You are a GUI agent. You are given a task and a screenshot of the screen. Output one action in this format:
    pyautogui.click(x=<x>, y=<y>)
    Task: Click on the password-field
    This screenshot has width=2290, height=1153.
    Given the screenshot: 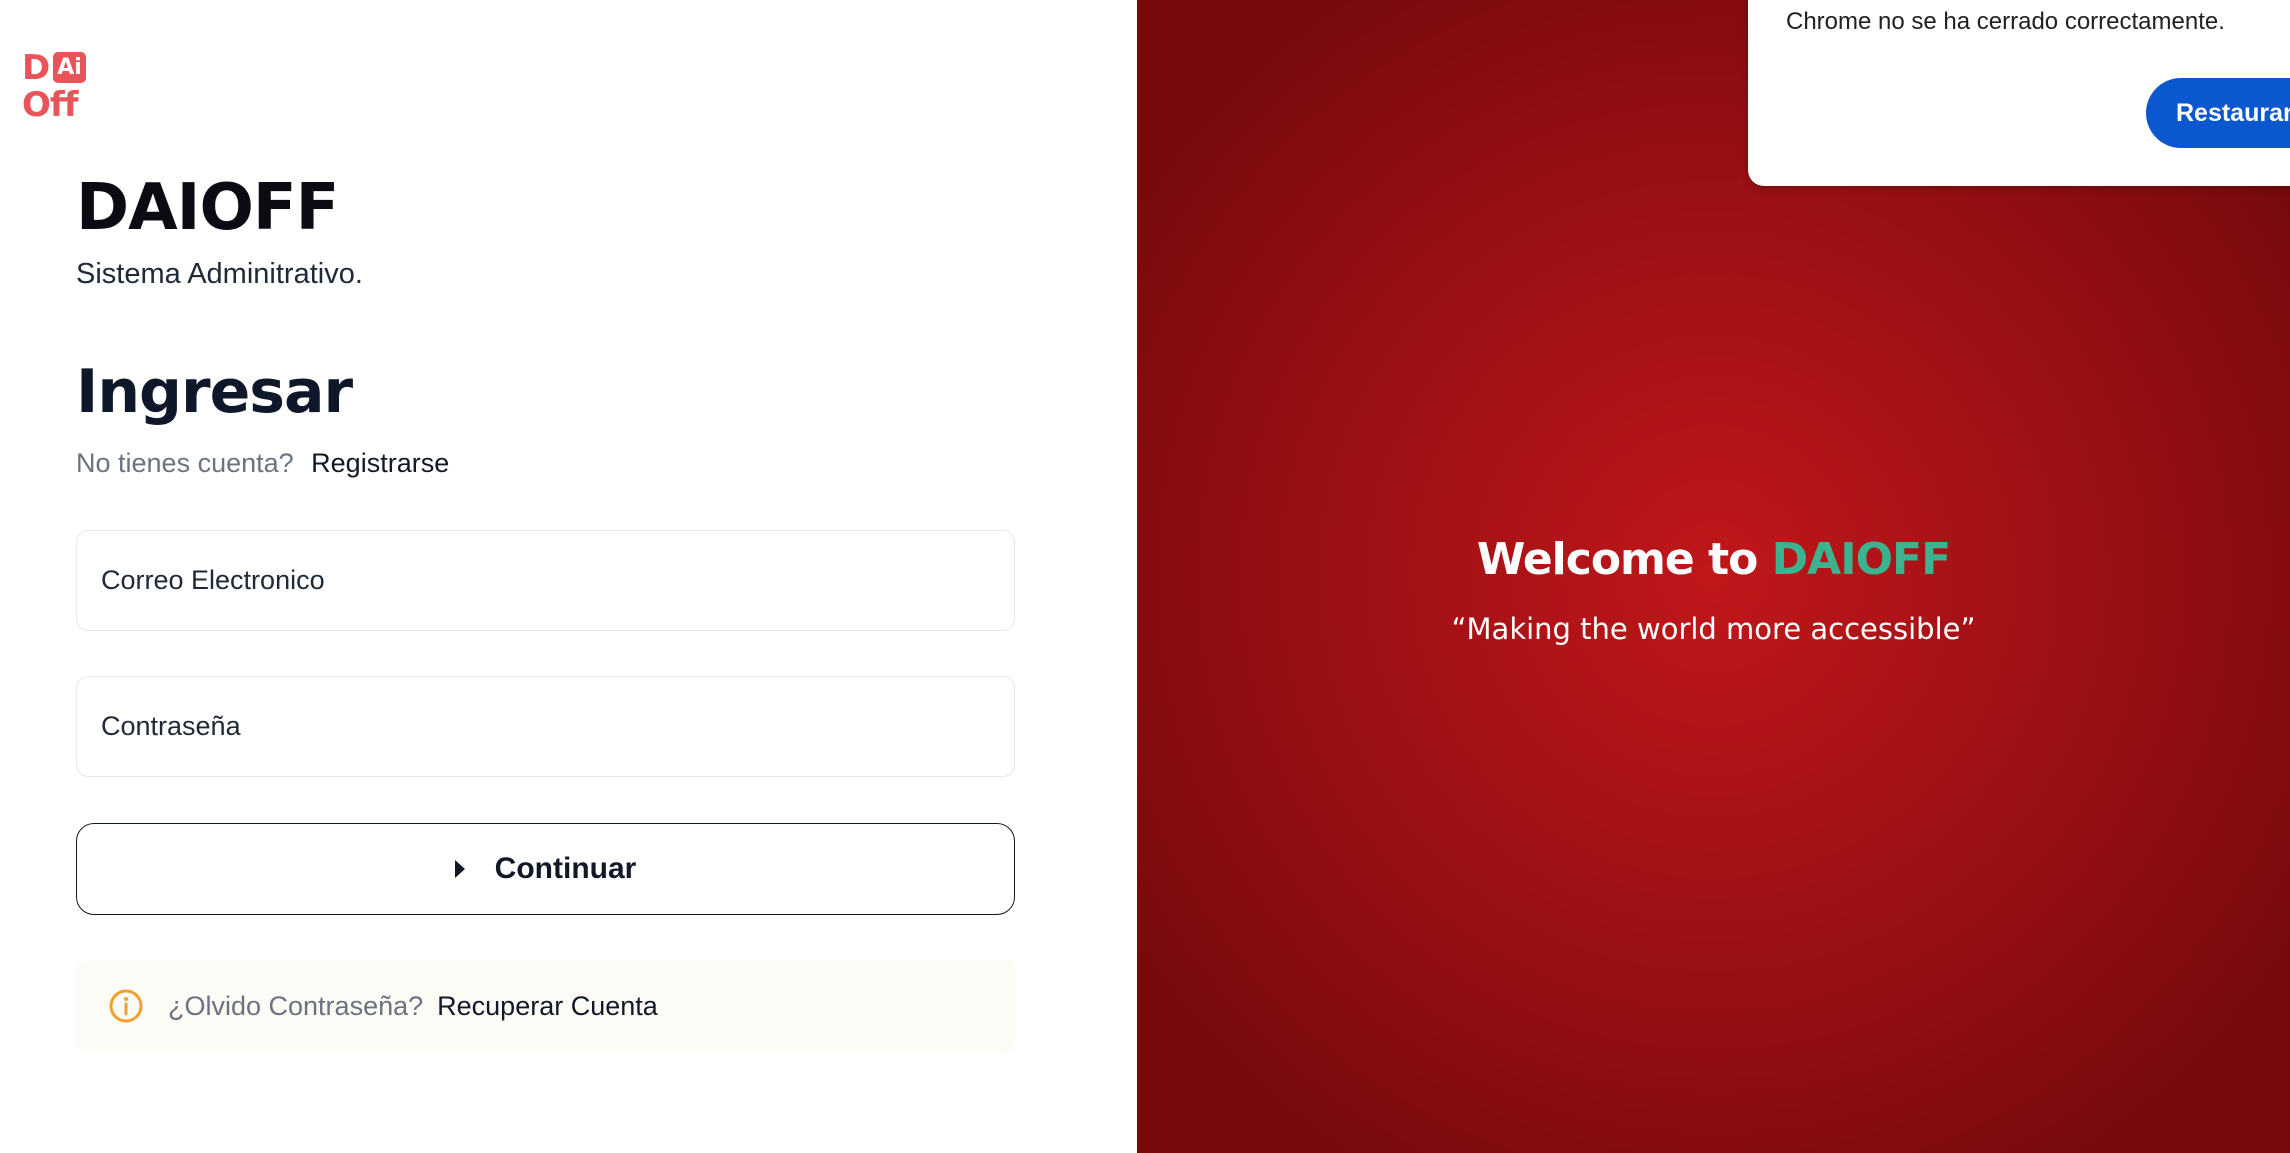 What is the action you would take?
    pyautogui.click(x=545, y=726)
    